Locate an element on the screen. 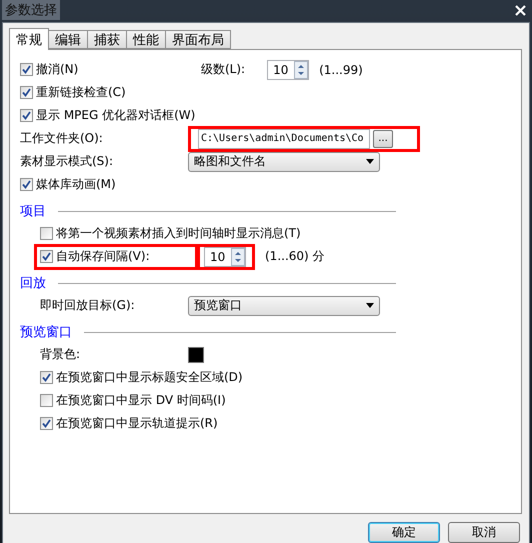 This screenshot has width=532, height=543. close-icon is located at coordinates (520, 10).